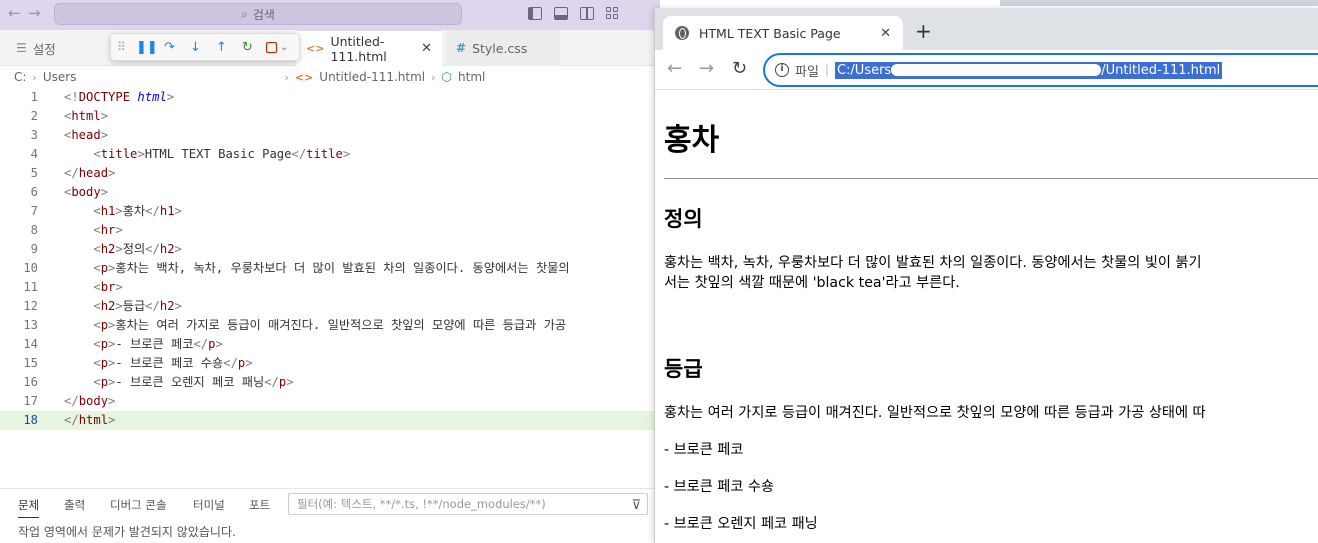 Image resolution: width=1318 pixels, height=543 pixels. What do you see at coordinates (30, 382) in the screenshot?
I see `line-number: 16` at bounding box center [30, 382].